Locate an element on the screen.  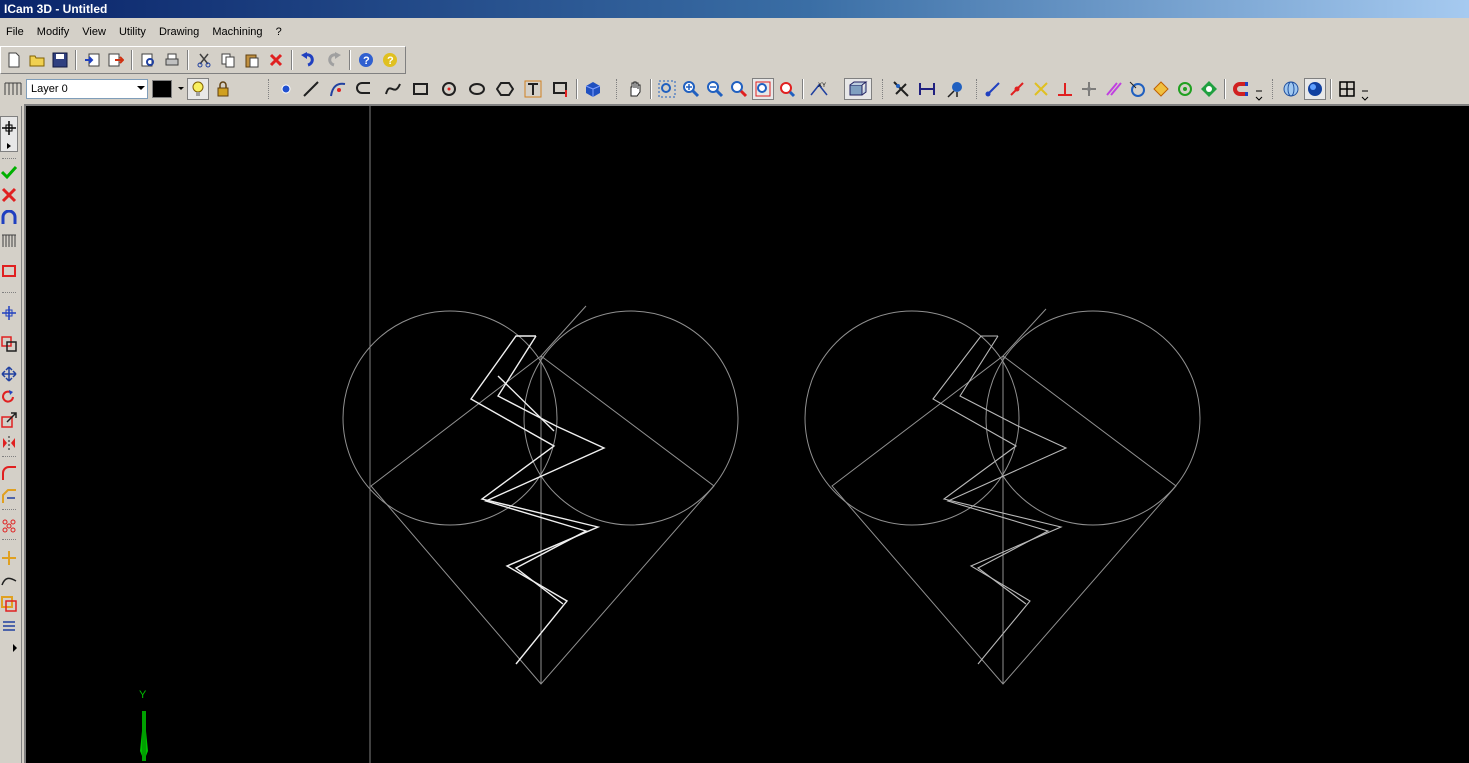
help-icon: ? is located at coordinates (366, 60).